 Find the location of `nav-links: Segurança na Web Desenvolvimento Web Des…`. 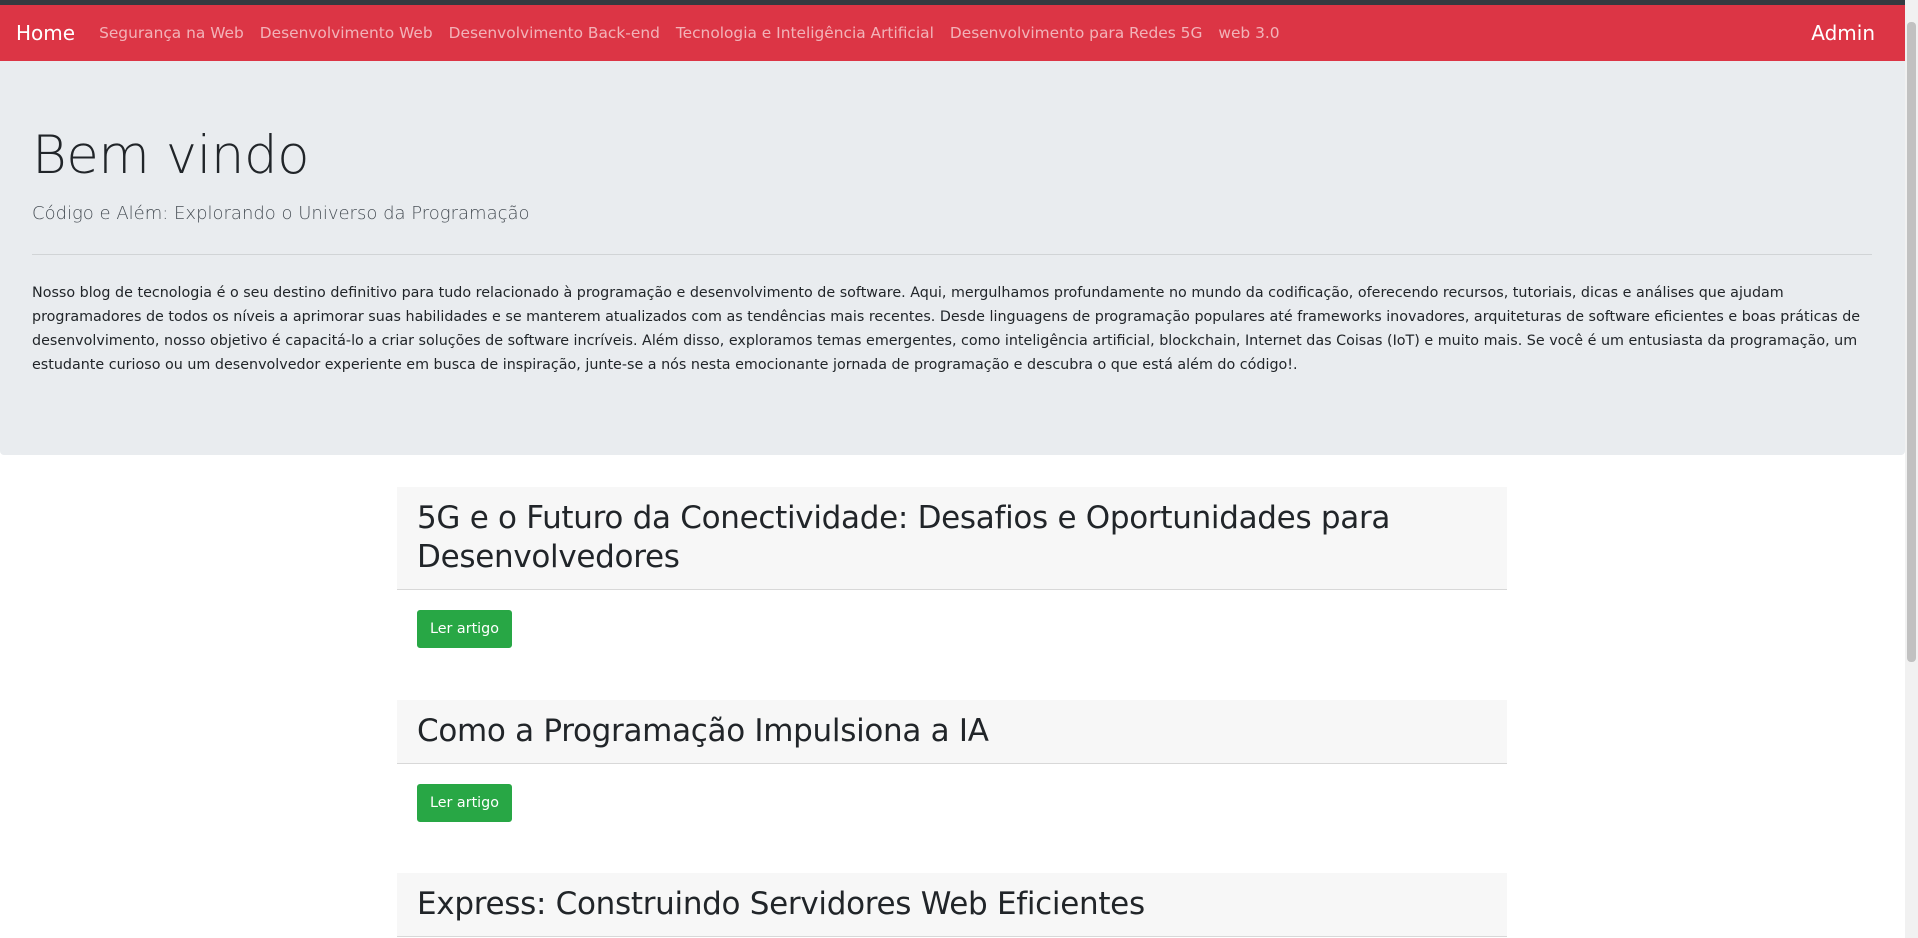

nav-links: Segurança na Web Desenvolvimento Web Des… is located at coordinates (955, 33).